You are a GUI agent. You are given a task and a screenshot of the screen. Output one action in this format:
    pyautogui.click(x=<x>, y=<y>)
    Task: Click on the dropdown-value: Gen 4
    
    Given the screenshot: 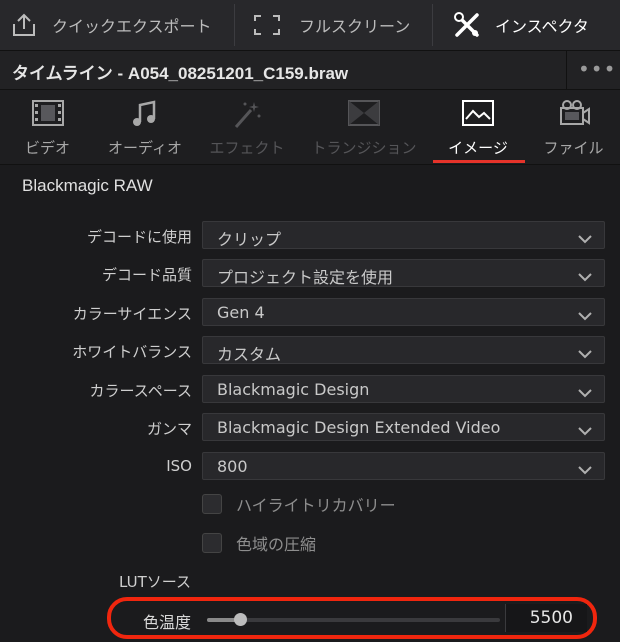 What is the action you would take?
    pyautogui.click(x=241, y=312)
    